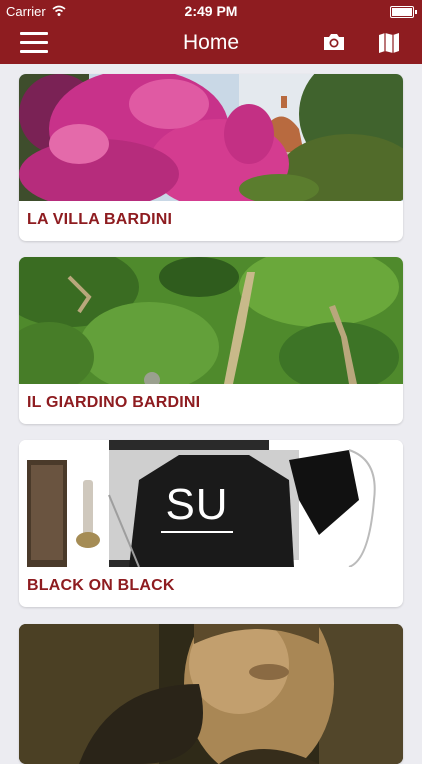 This screenshot has height=764, width=422. Describe the element at coordinates (389, 43) in the screenshot. I see `map-icon` at that location.